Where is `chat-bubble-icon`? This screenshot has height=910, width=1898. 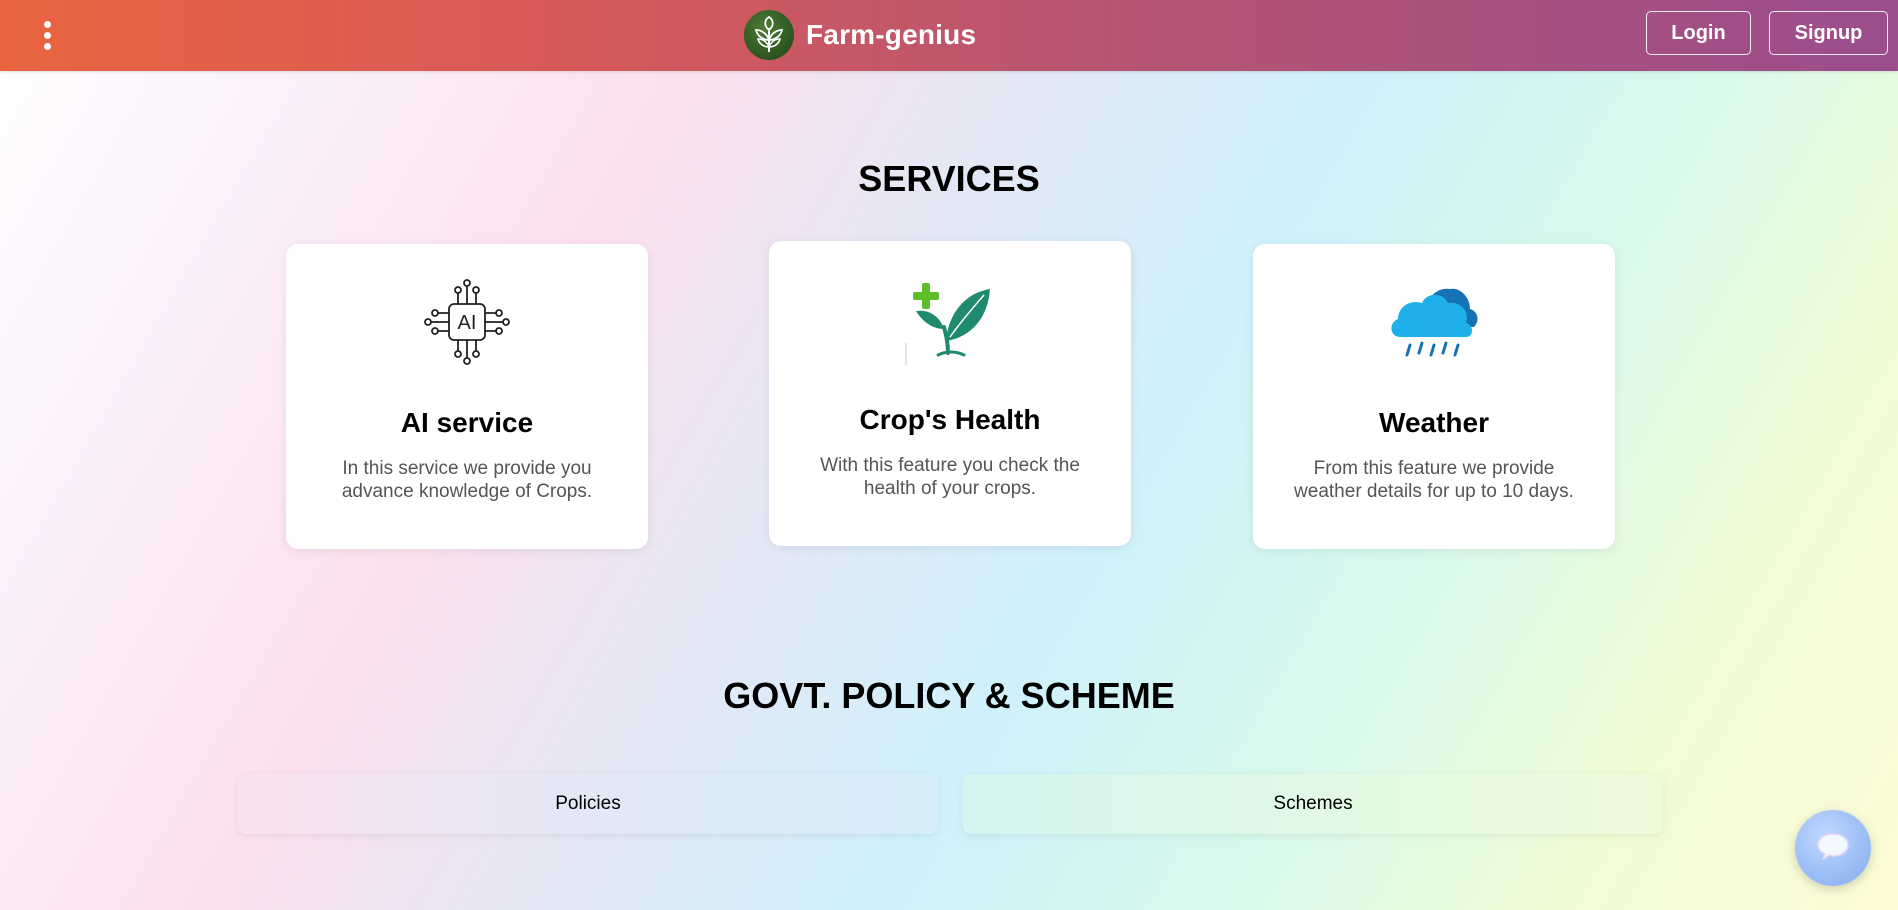
chat-bubble-icon is located at coordinates (1833, 848).